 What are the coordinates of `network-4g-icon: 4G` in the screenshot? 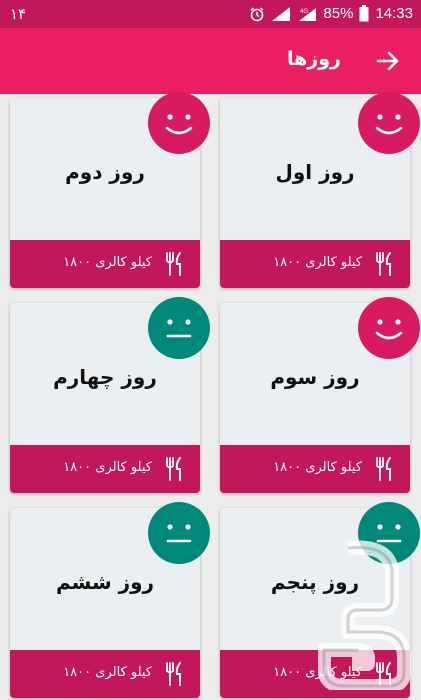 It's located at (307, 14).